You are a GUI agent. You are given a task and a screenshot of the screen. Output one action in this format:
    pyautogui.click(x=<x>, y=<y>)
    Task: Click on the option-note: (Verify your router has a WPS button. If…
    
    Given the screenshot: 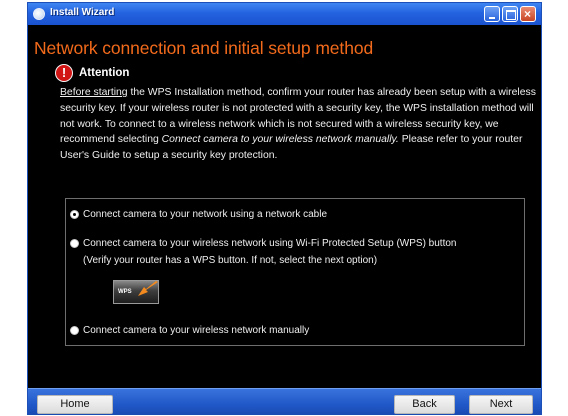 What is the action you would take?
    pyautogui.click(x=230, y=260)
    